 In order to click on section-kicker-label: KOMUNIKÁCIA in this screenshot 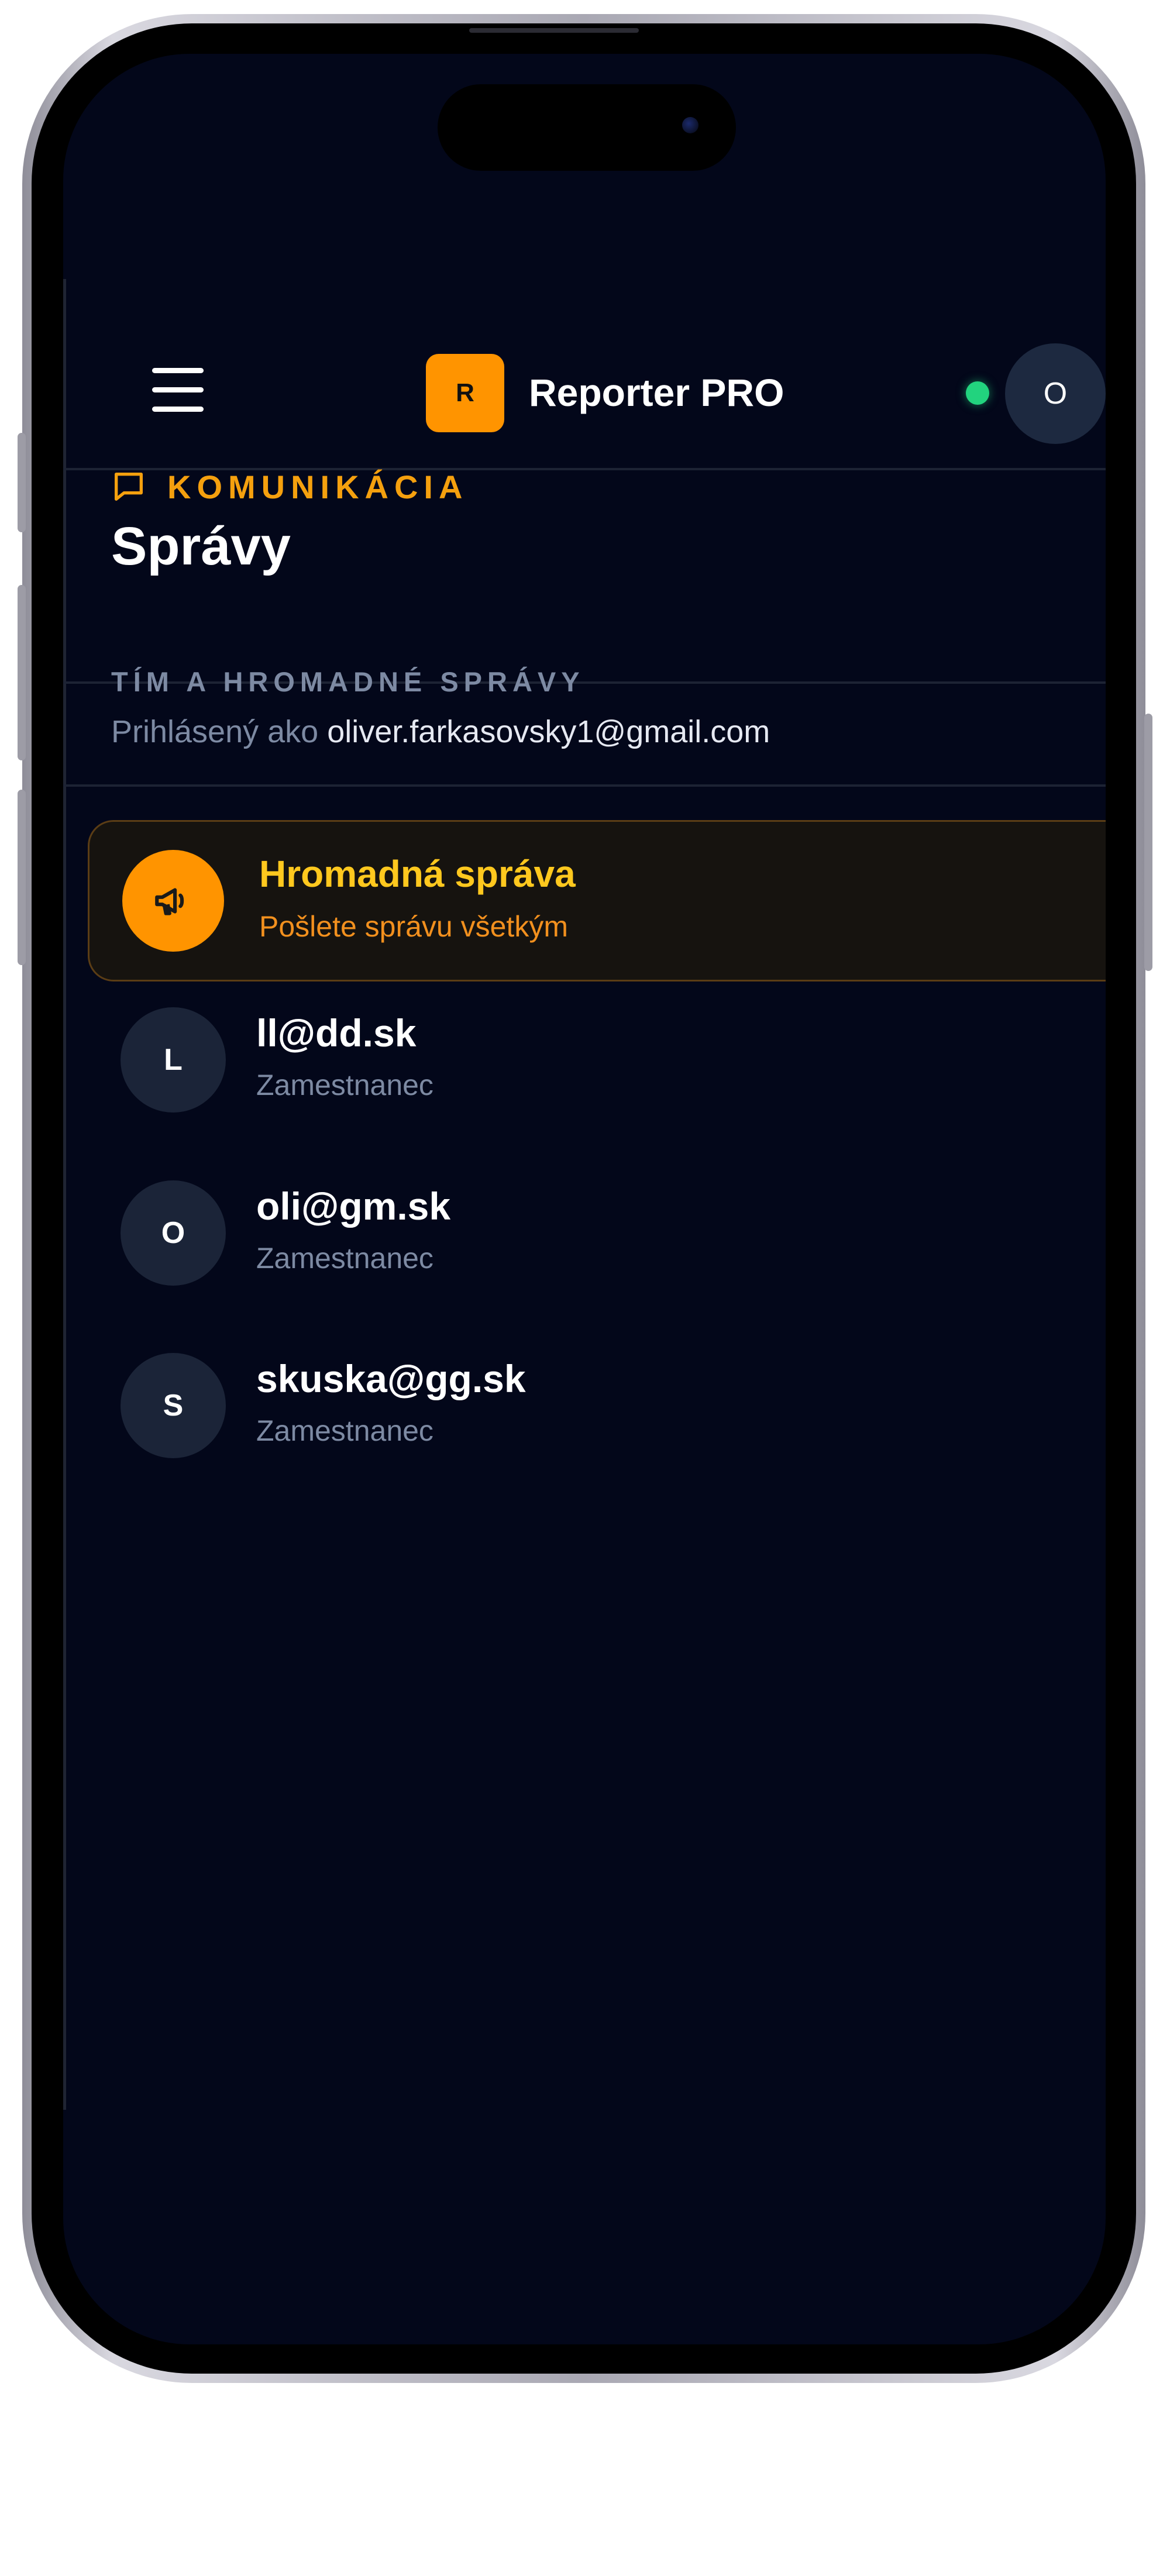, I will do `click(318, 486)`.